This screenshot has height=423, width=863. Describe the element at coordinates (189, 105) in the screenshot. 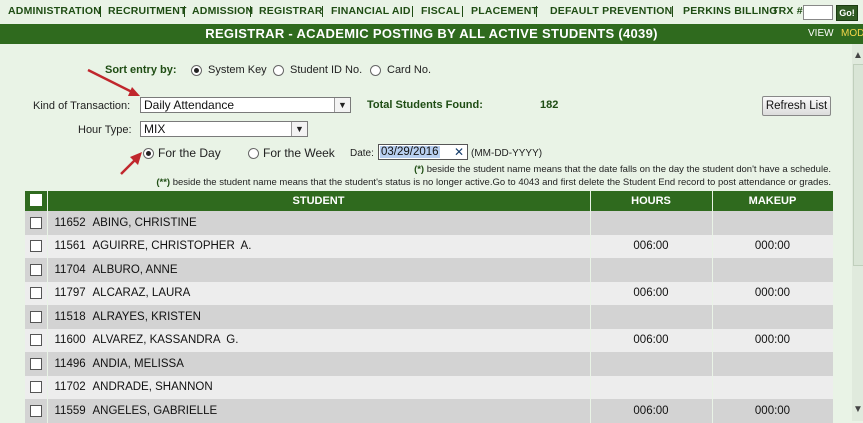

I see `transaction-select-value: Daily Attendance` at that location.